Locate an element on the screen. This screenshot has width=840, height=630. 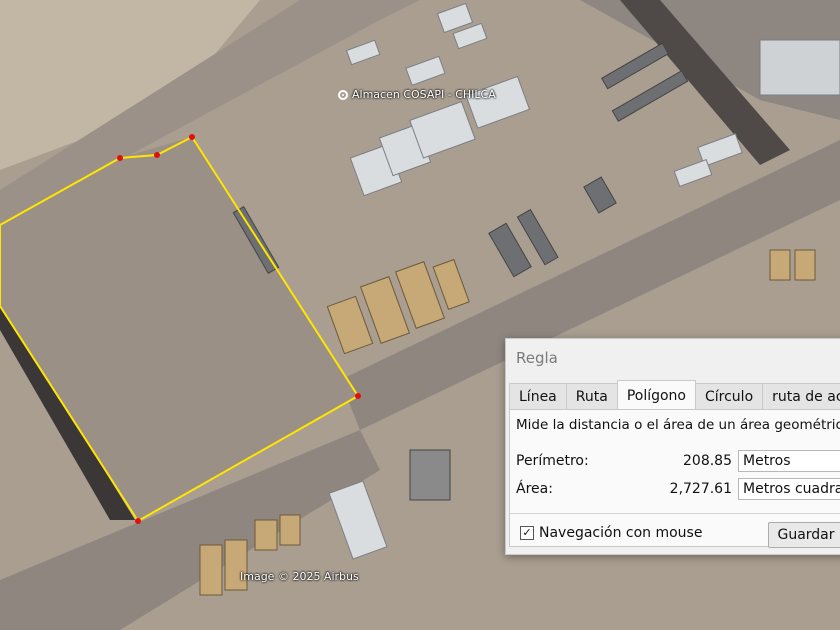
placemark-label: Almacen COSAPI - CHILCA is located at coordinates (424, 94).